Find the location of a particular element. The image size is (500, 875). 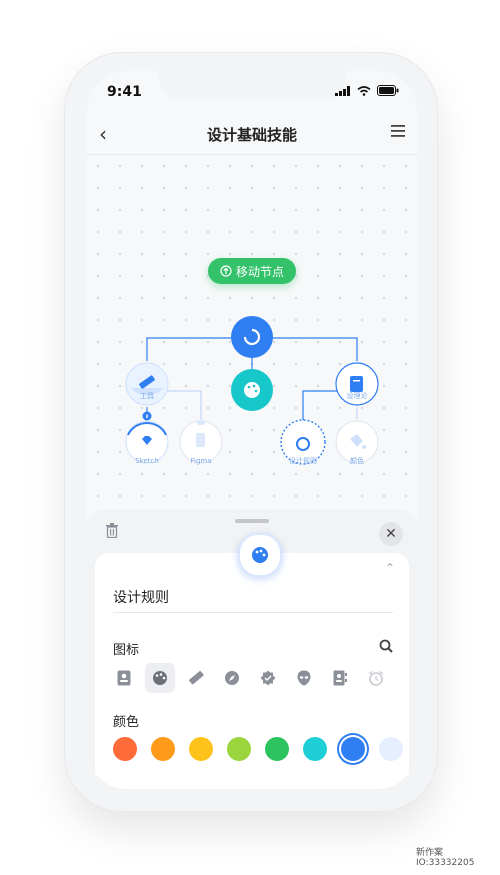

icon-option-compass is located at coordinates (232, 678).